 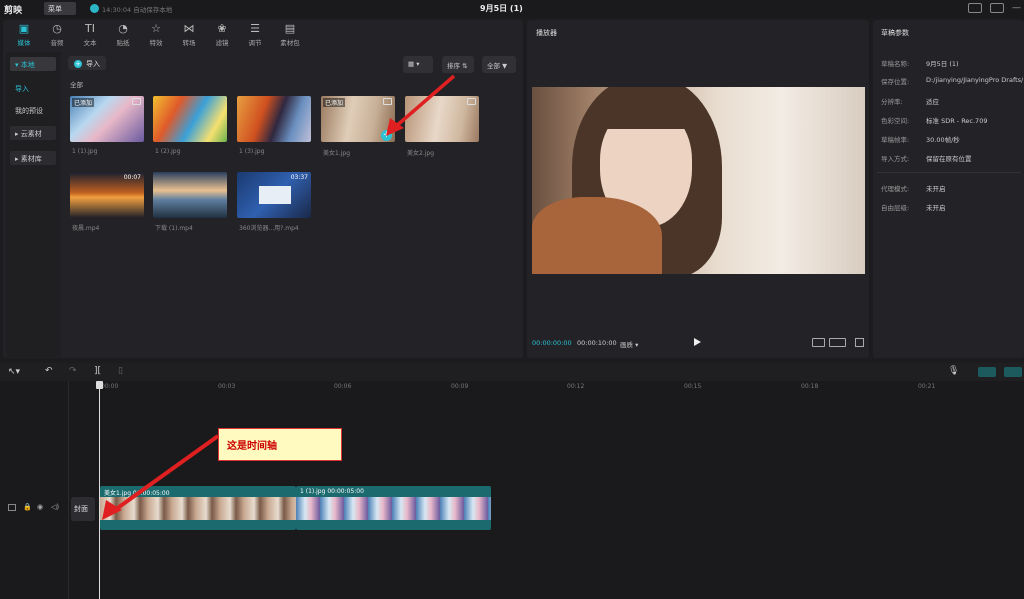 I want to click on sidebar-item-presets: 我的预设, so click(x=33, y=110).